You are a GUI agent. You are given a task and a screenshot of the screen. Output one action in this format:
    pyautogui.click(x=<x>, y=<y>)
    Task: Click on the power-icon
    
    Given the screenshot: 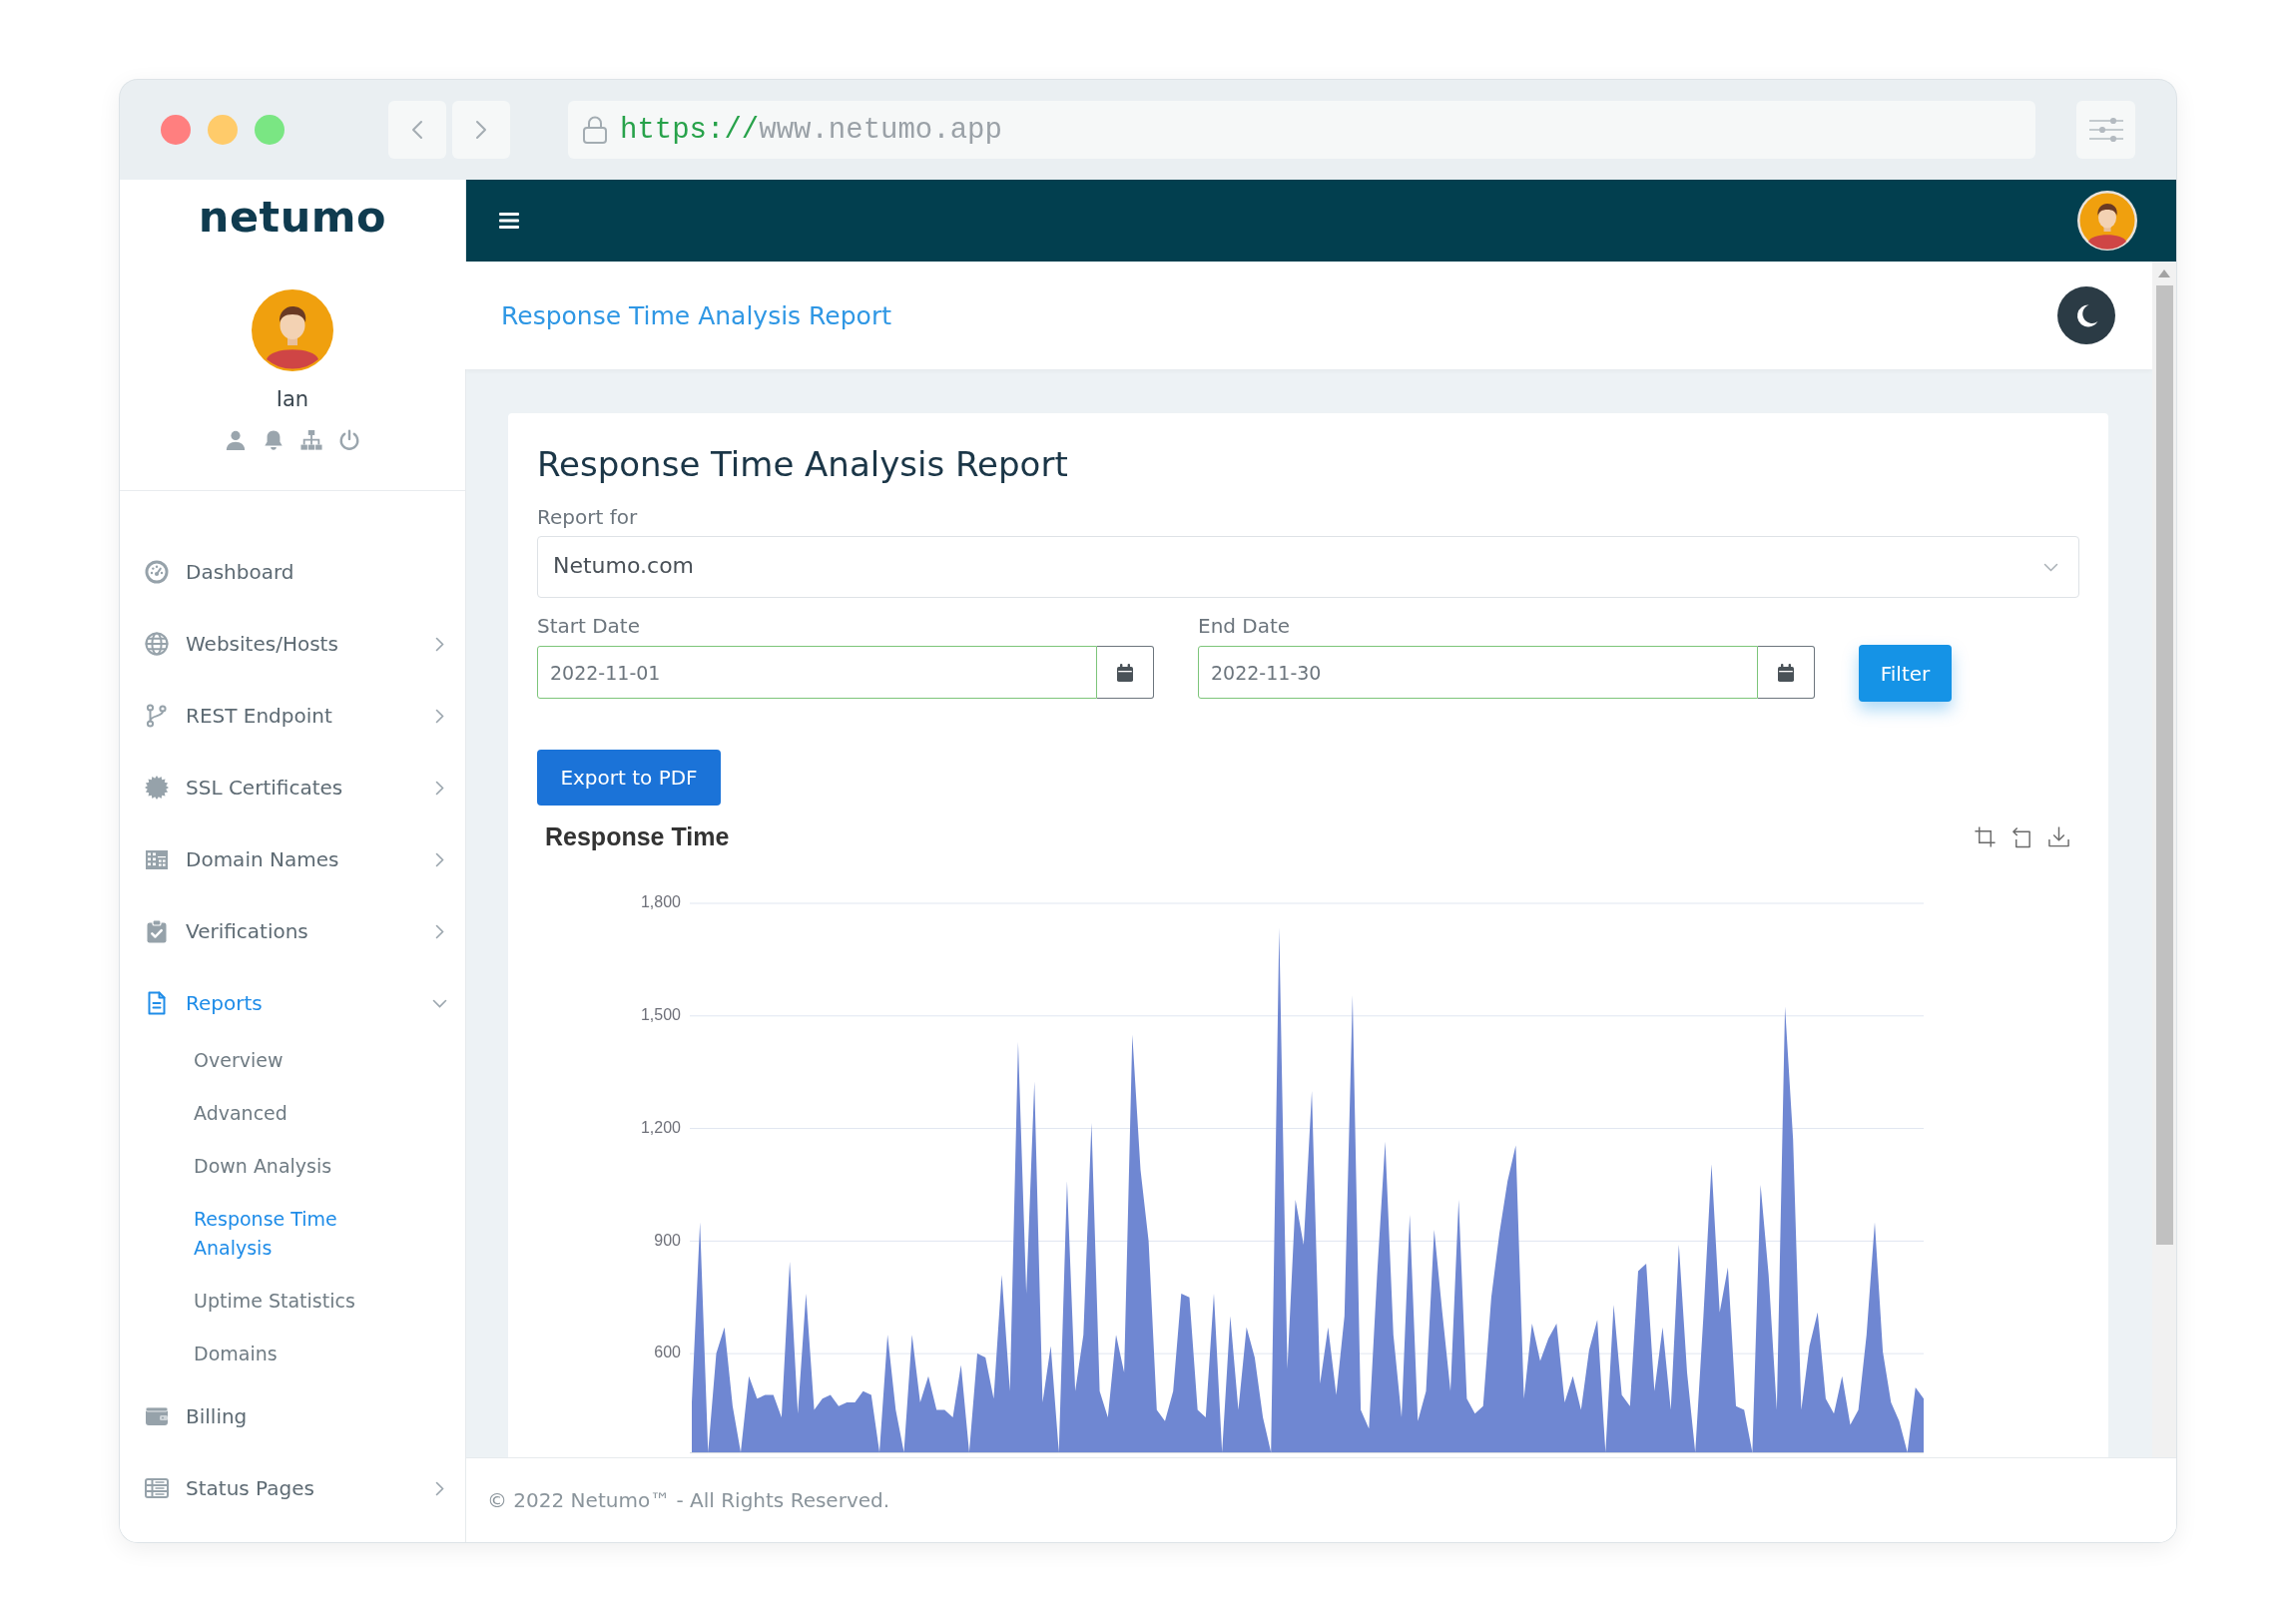 What is the action you would take?
    pyautogui.click(x=349, y=440)
    